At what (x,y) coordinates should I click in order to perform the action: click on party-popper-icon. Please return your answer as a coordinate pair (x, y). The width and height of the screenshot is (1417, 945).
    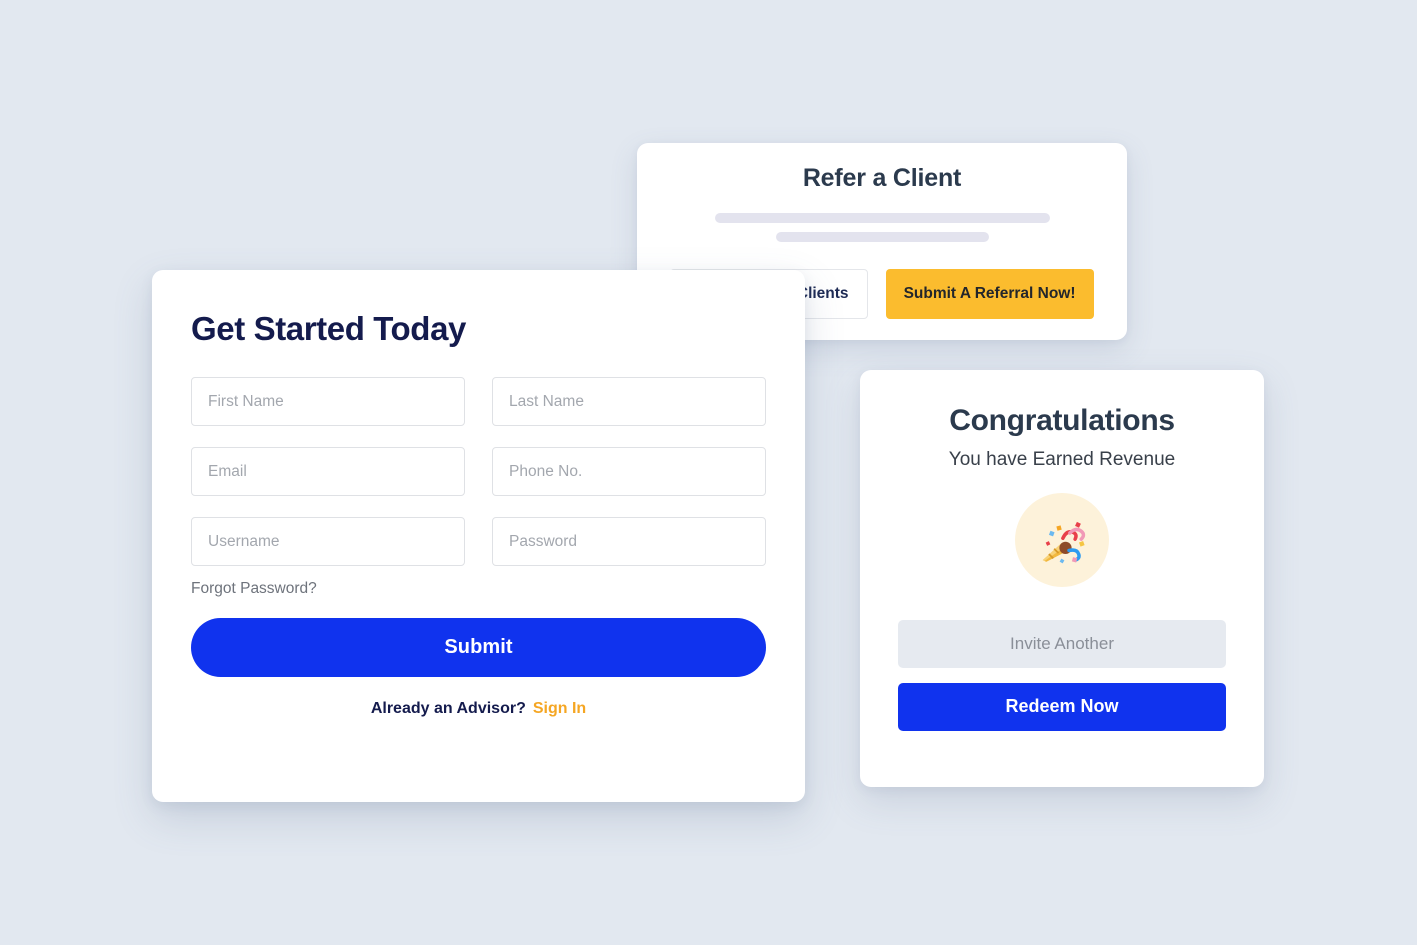
    Looking at the image, I should click on (1062, 540).